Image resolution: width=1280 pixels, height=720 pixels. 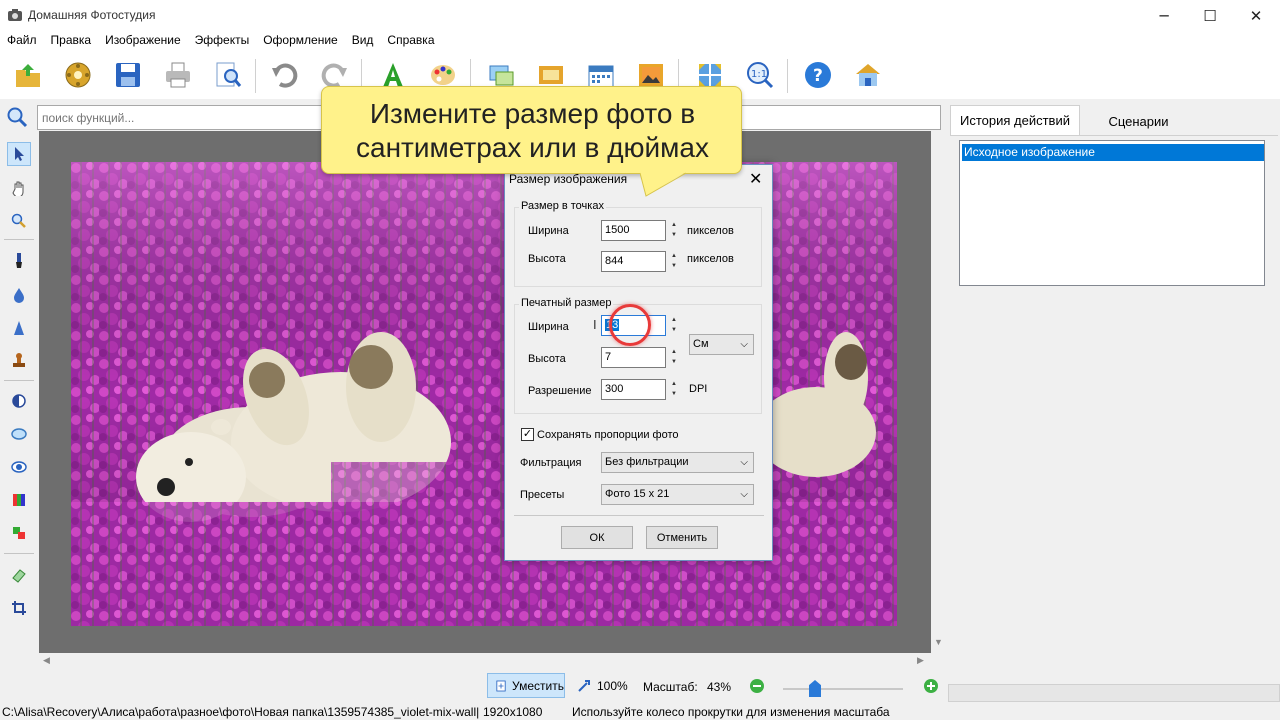 I want to click on pixel-height-input: 844, so click(x=633, y=261).